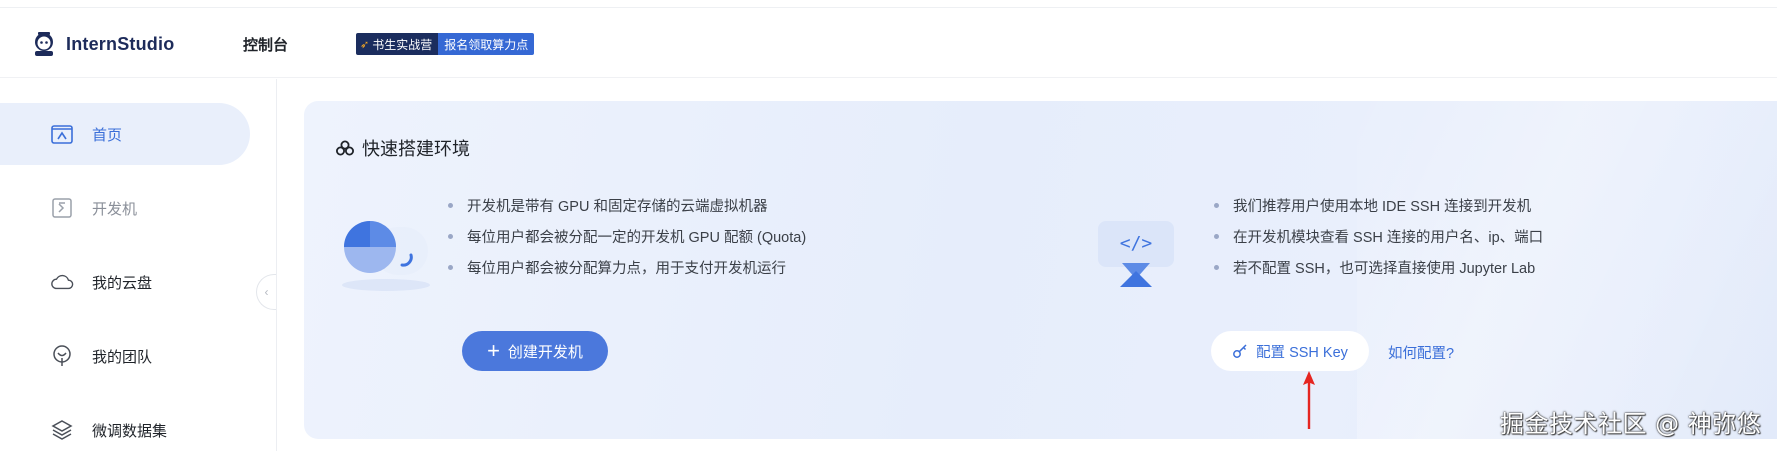 Image resolution: width=1777 pixels, height=451 pixels. I want to click on card-title: 快速搭建环境, so click(403, 148).